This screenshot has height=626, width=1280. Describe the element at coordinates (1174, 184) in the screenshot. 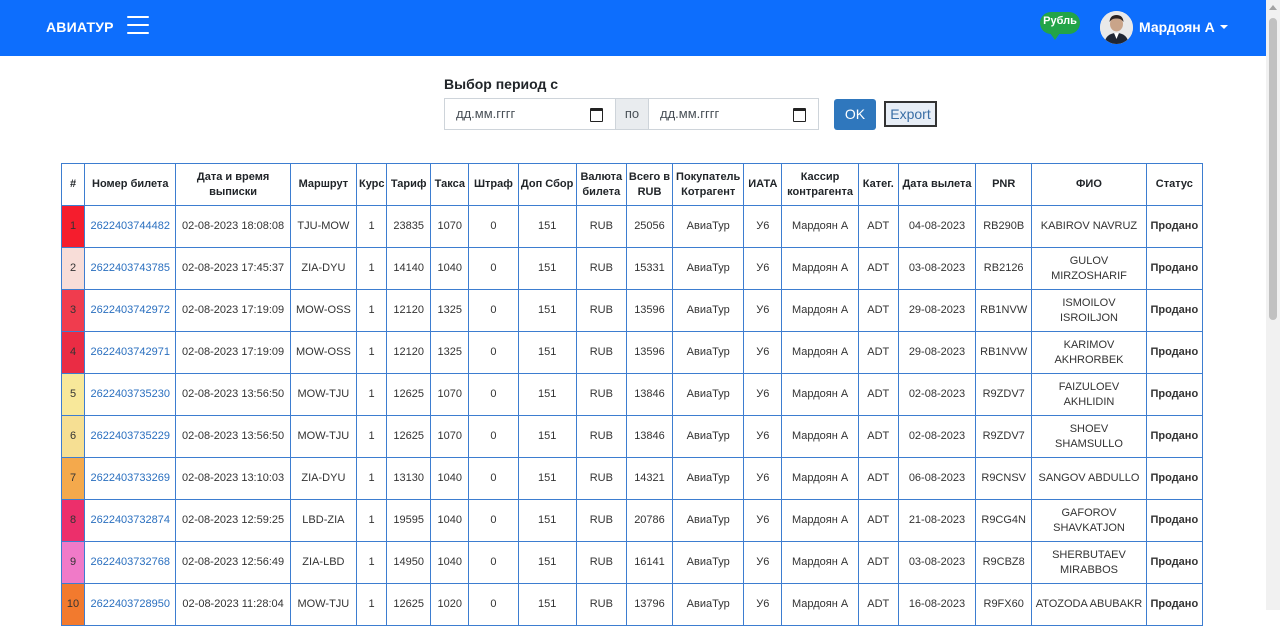

I see `column-header: Статус` at that location.